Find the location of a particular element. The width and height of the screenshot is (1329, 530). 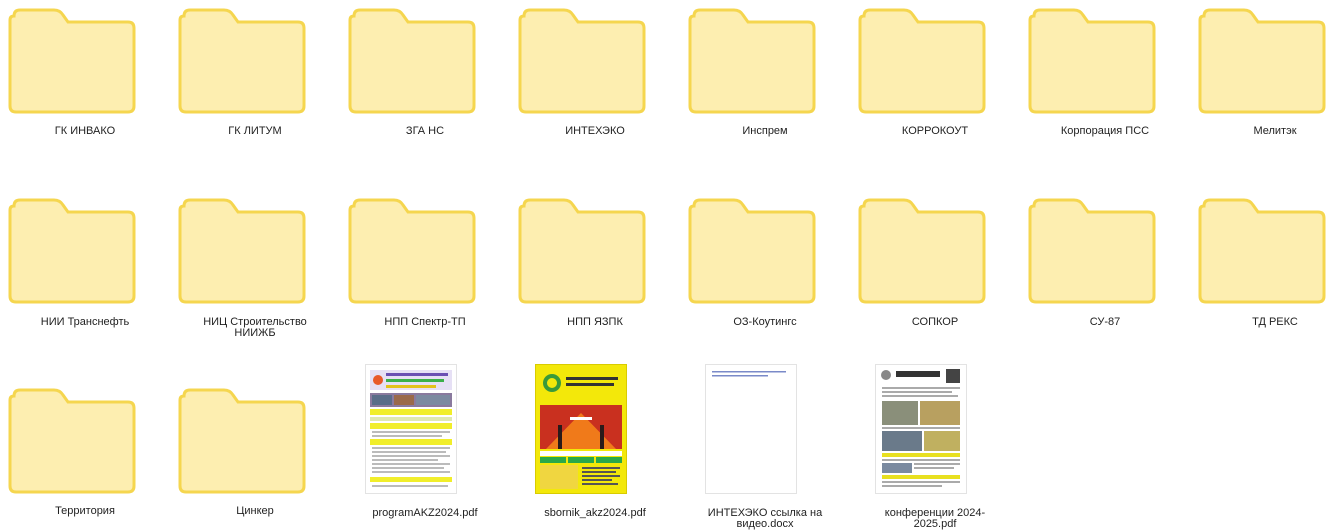

folder-label: ОЗ-Коутингс is located at coordinates (765, 322).